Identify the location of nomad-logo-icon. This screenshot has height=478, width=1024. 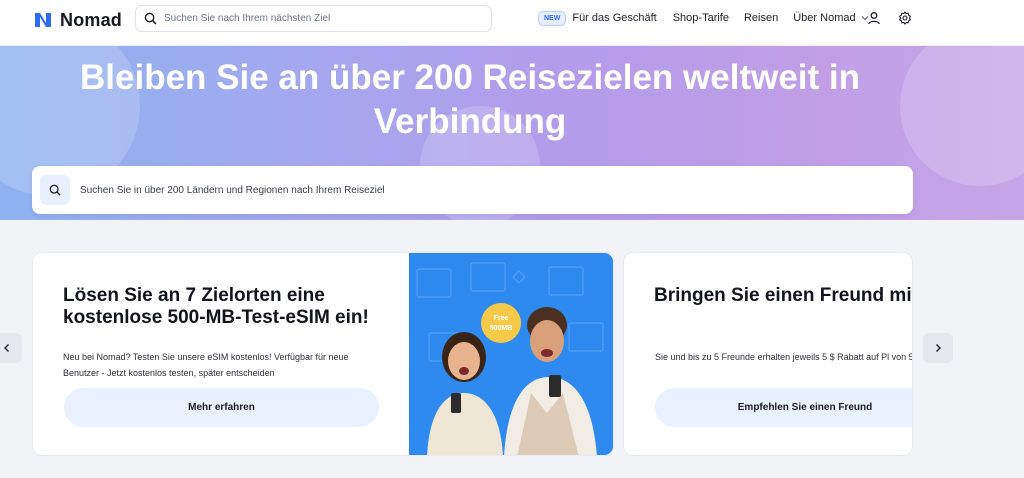
(43, 20).